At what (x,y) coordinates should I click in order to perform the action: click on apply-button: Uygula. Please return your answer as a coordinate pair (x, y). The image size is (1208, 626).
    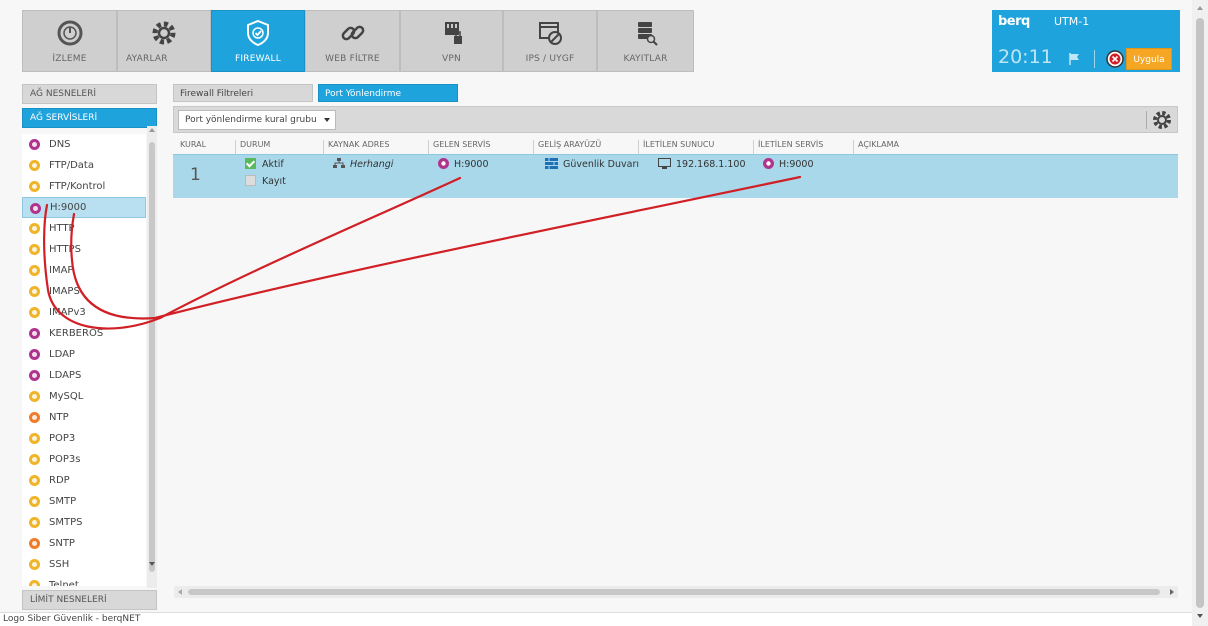
    Looking at the image, I should click on (1149, 59).